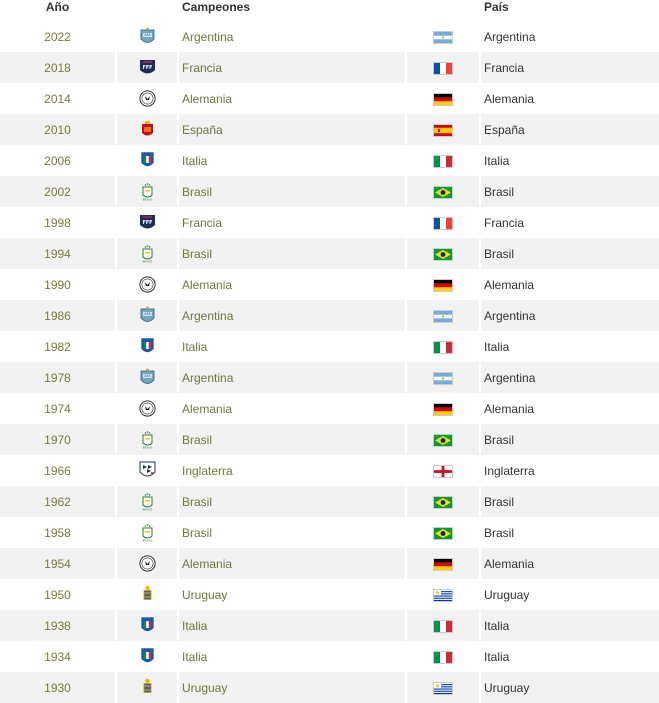 The width and height of the screenshot is (659, 703). What do you see at coordinates (443, 10) in the screenshot?
I see `header-flag` at bounding box center [443, 10].